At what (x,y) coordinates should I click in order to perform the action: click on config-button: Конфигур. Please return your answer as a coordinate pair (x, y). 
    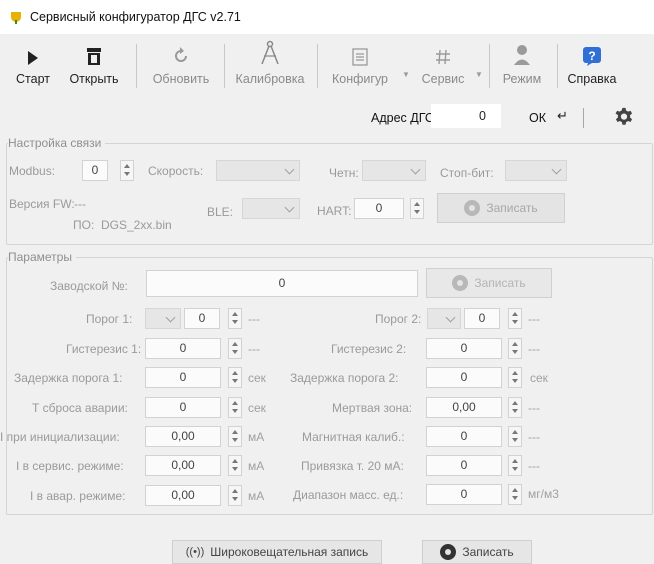
    Looking at the image, I should click on (360, 67).